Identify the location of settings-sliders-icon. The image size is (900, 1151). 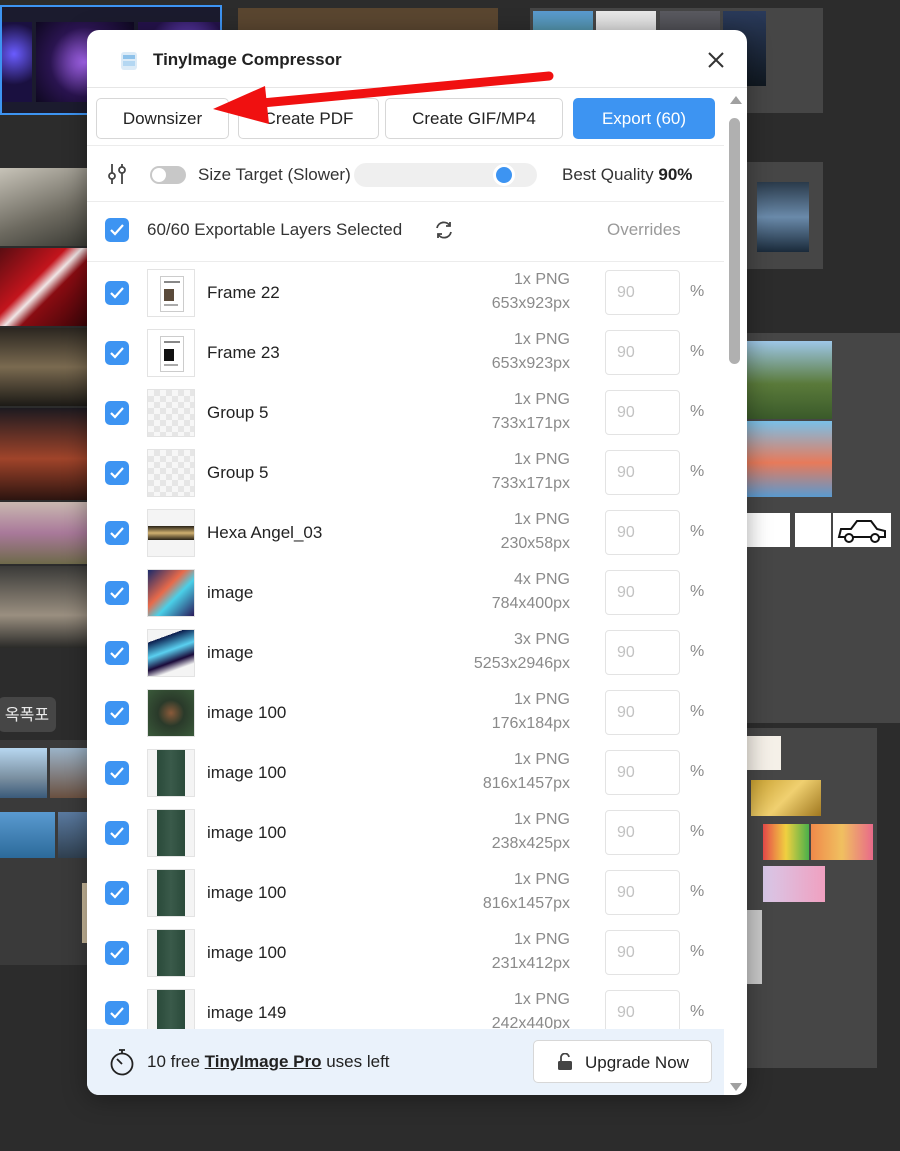
(117, 174).